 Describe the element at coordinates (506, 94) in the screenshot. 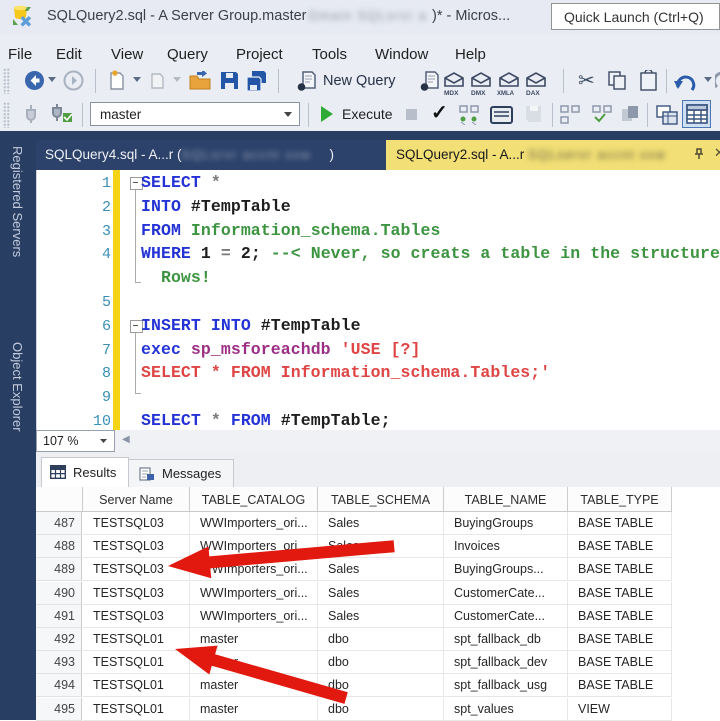

I see `svg-text: XMLA` at that location.